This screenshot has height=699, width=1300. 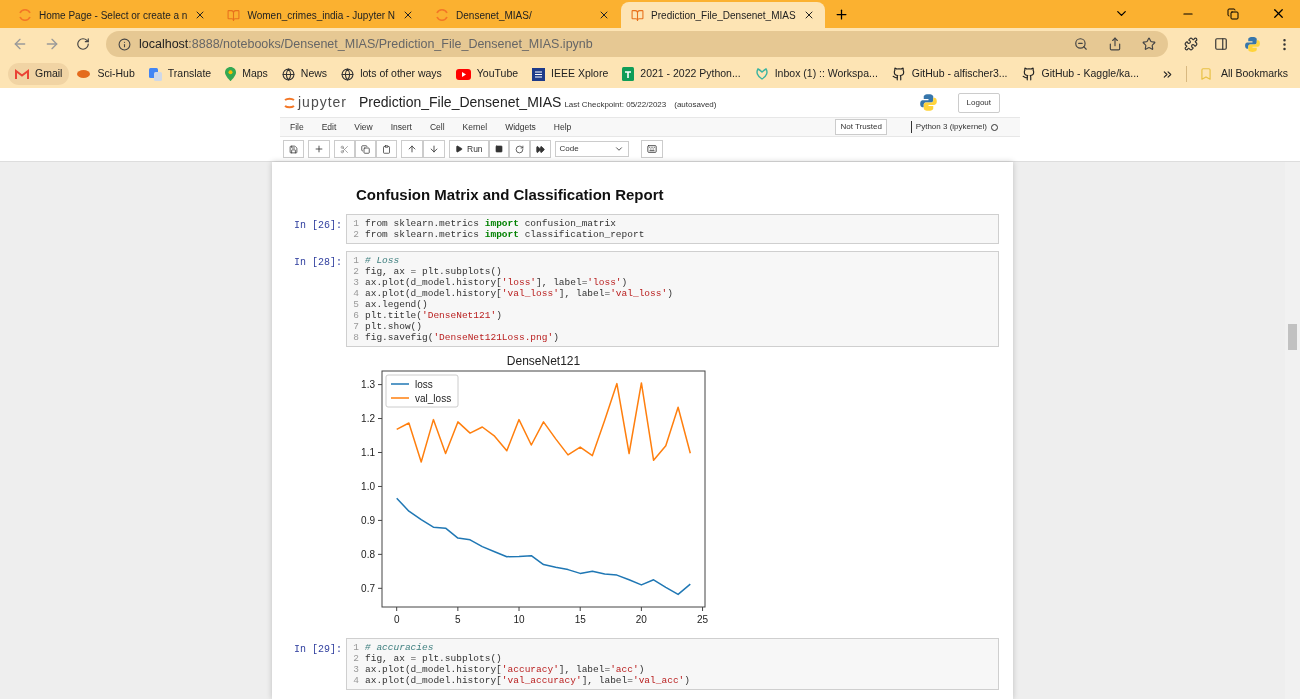 I want to click on github-icon, so click(x=1028, y=74).